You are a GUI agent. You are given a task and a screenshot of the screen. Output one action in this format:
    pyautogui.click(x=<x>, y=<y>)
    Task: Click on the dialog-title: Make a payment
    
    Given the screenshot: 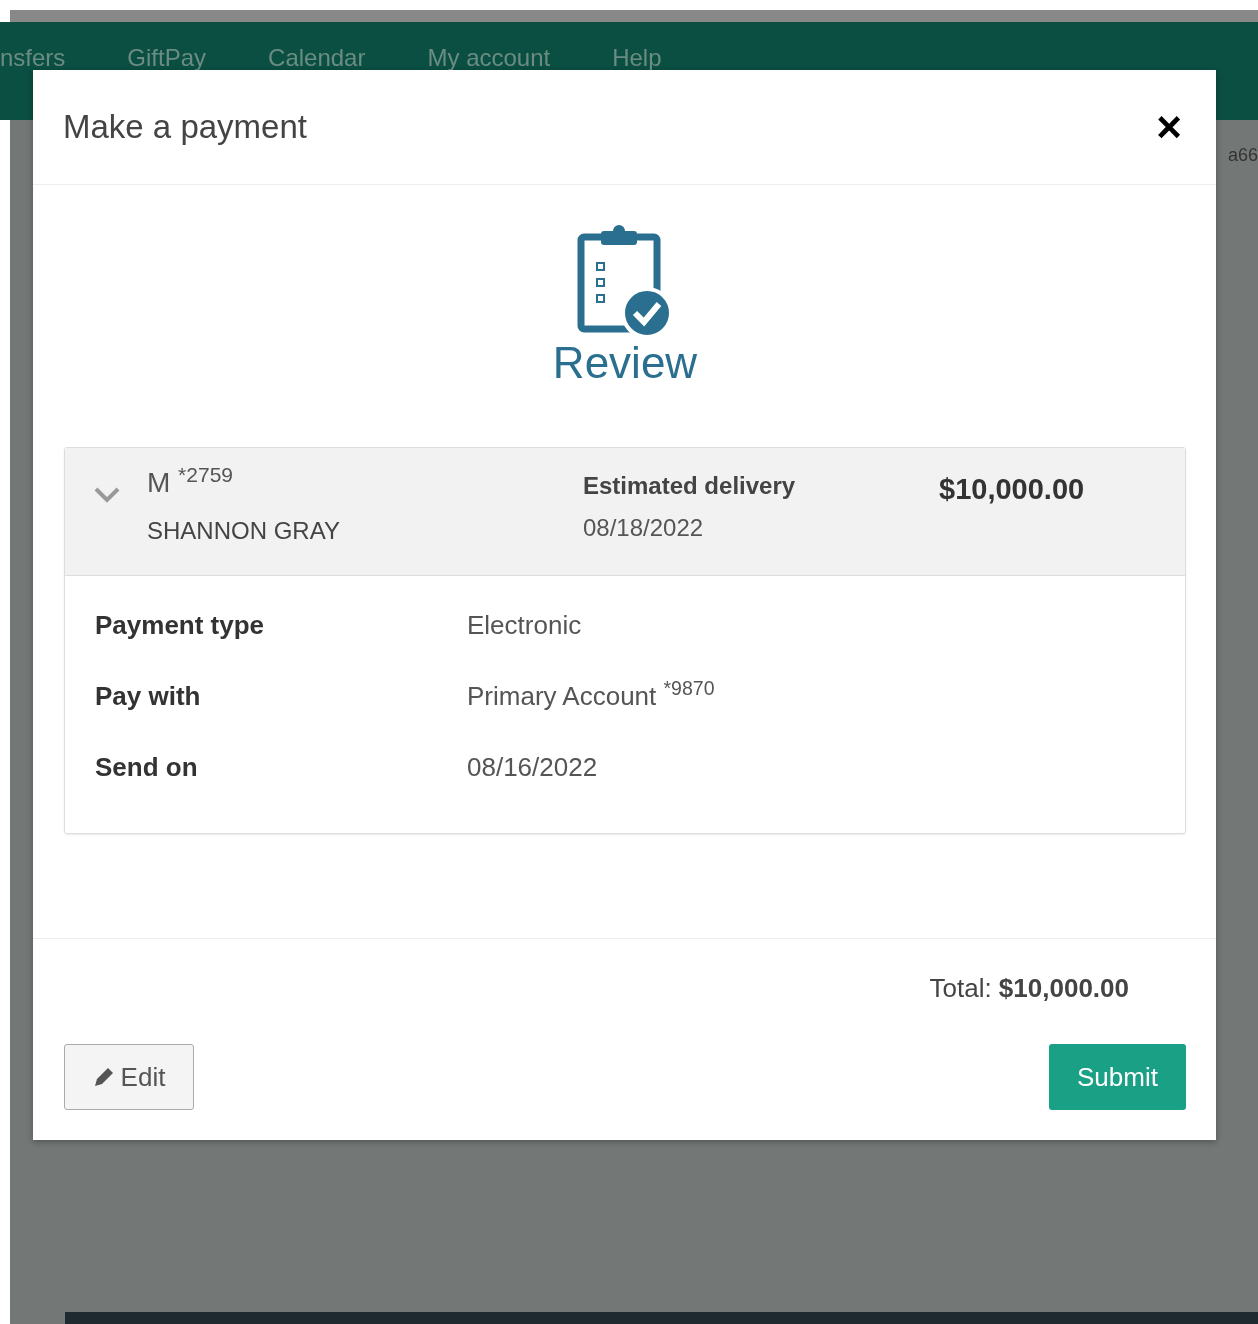 What is the action you would take?
    pyautogui.click(x=185, y=127)
    